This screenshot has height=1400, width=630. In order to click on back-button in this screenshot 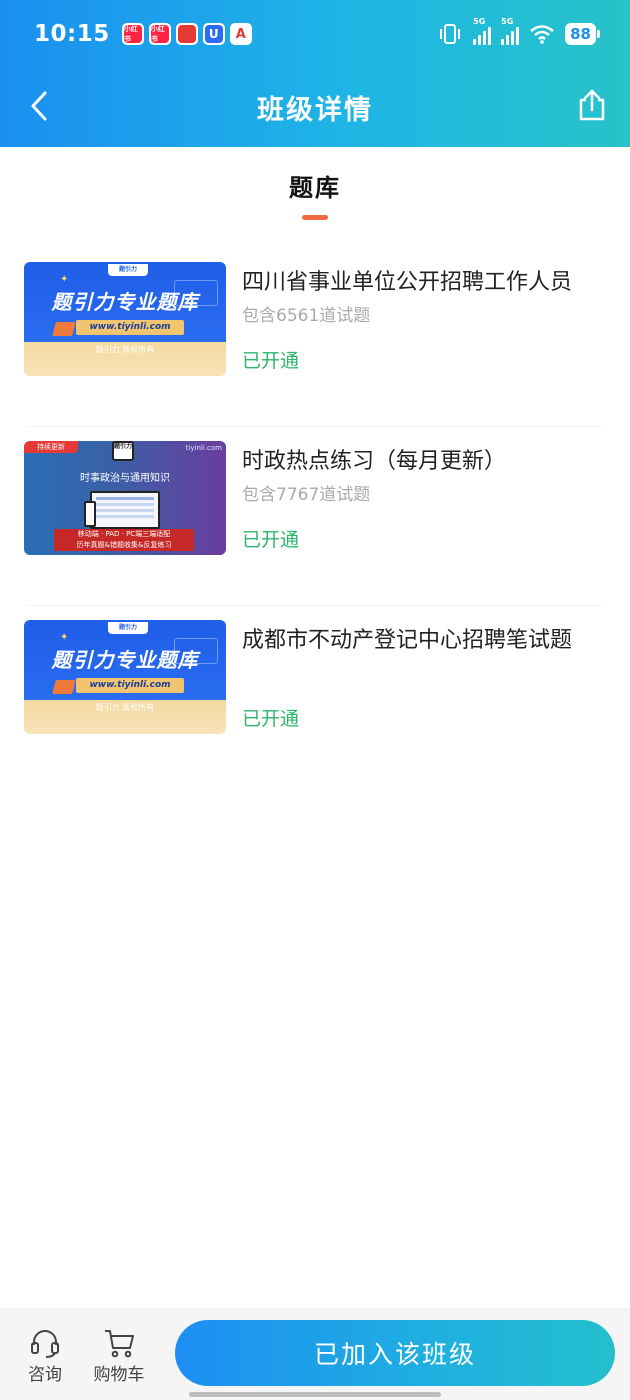, I will do `click(39, 106)`.